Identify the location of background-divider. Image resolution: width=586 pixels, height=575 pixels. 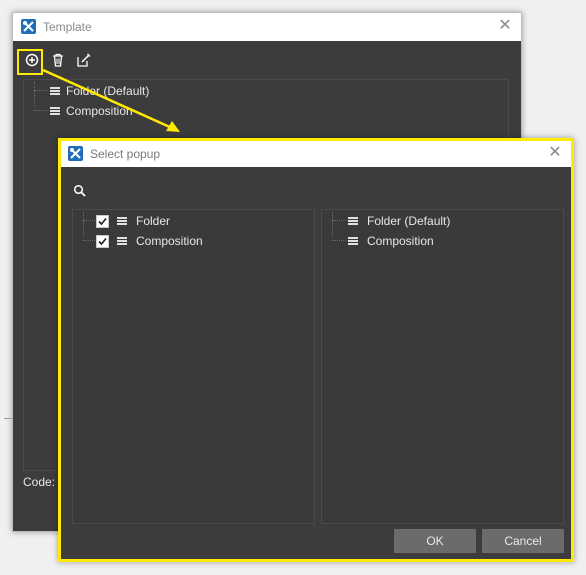
(8, 418).